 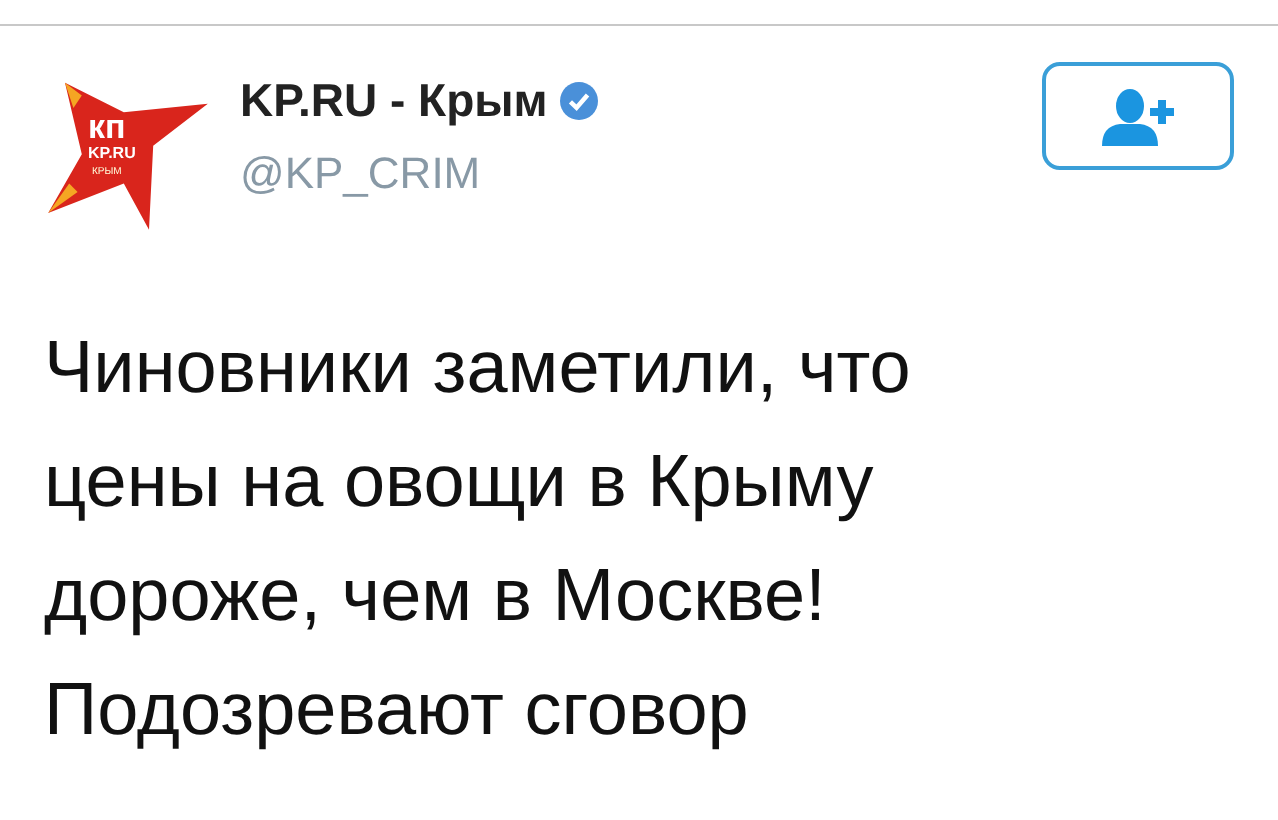 What do you see at coordinates (394, 101) in the screenshot?
I see `account-name: KP.RU - Крым` at bounding box center [394, 101].